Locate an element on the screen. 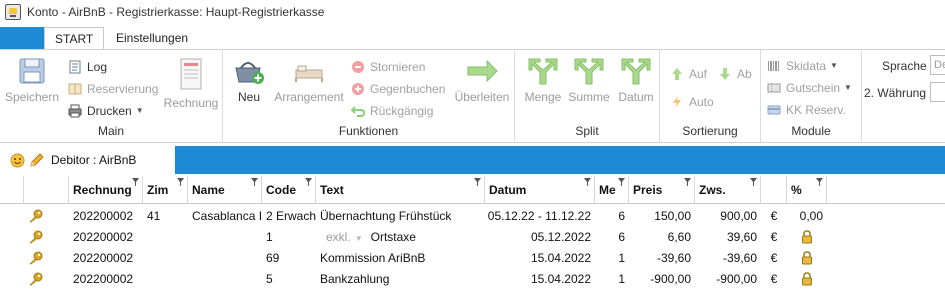 The height and width of the screenshot is (306, 945). header-name: Name is located at coordinates (225, 190).